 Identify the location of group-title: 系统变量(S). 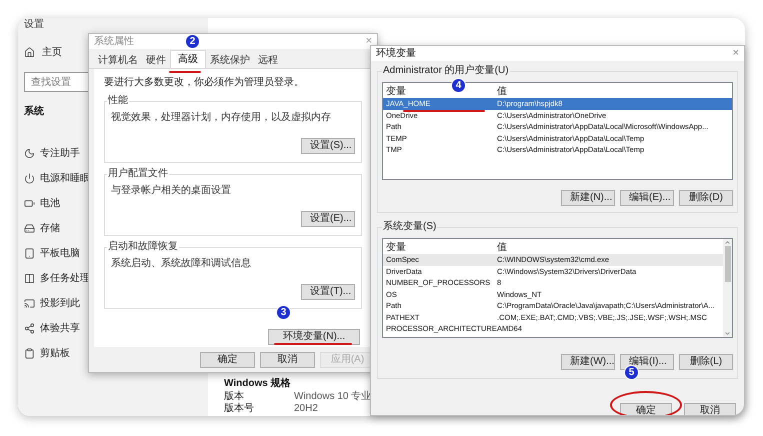
(410, 227).